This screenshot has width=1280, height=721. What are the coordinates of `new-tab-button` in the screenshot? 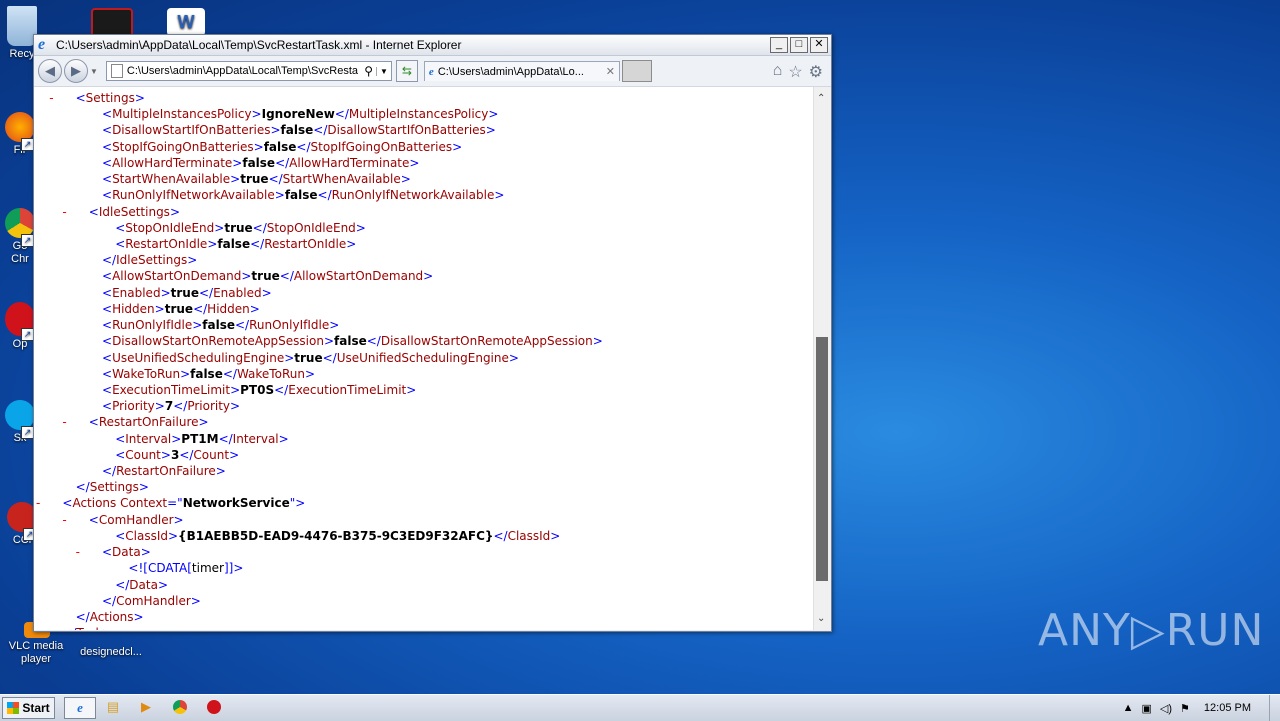 It's located at (636, 71).